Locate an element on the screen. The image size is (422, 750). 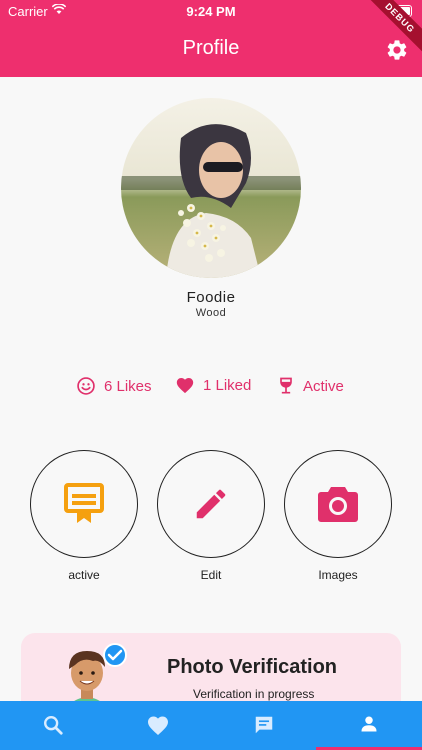
images-label: Images is located at coordinates (338, 575).